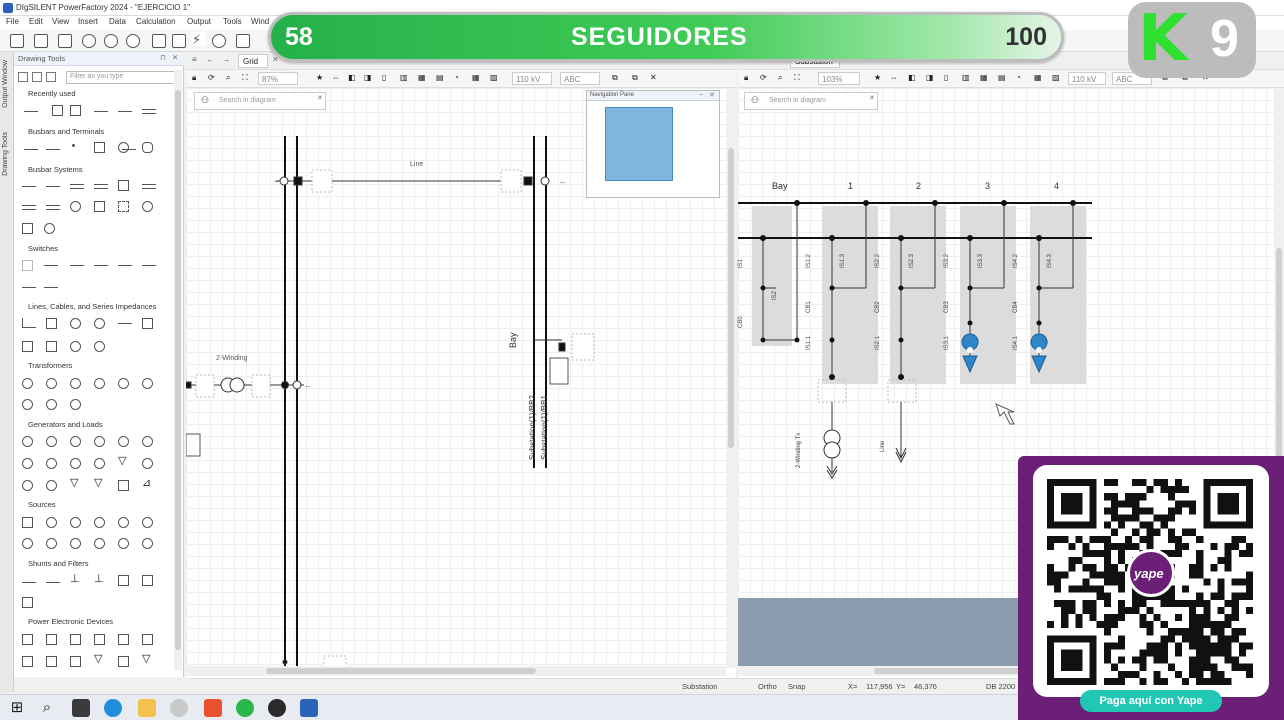  I want to click on refresh-icon: ⟳, so click(211, 77).